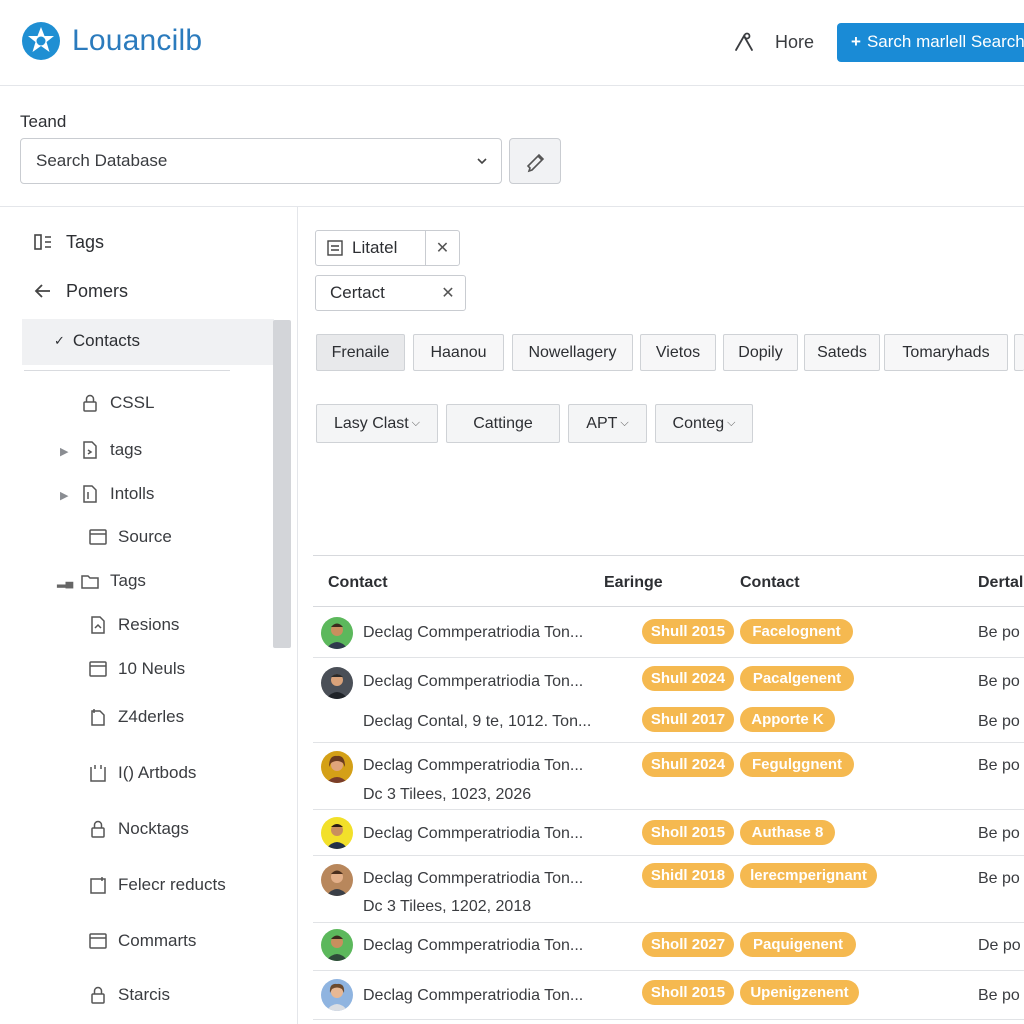 Image resolution: width=1024 pixels, height=1024 pixels. What do you see at coordinates (535, 161) in the screenshot?
I see `edit-button` at bounding box center [535, 161].